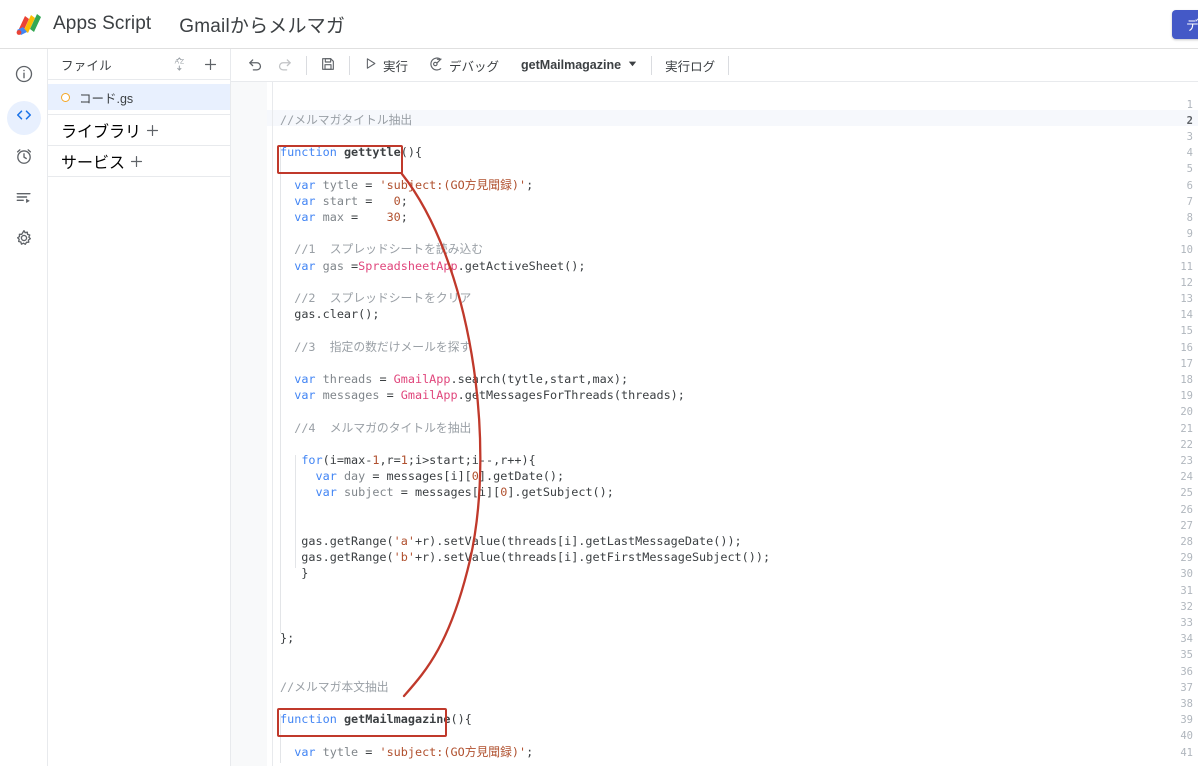 The image size is (1198, 766). What do you see at coordinates (346, 119) in the screenshot?
I see `code-token: //メルマガタイトル抽出` at bounding box center [346, 119].